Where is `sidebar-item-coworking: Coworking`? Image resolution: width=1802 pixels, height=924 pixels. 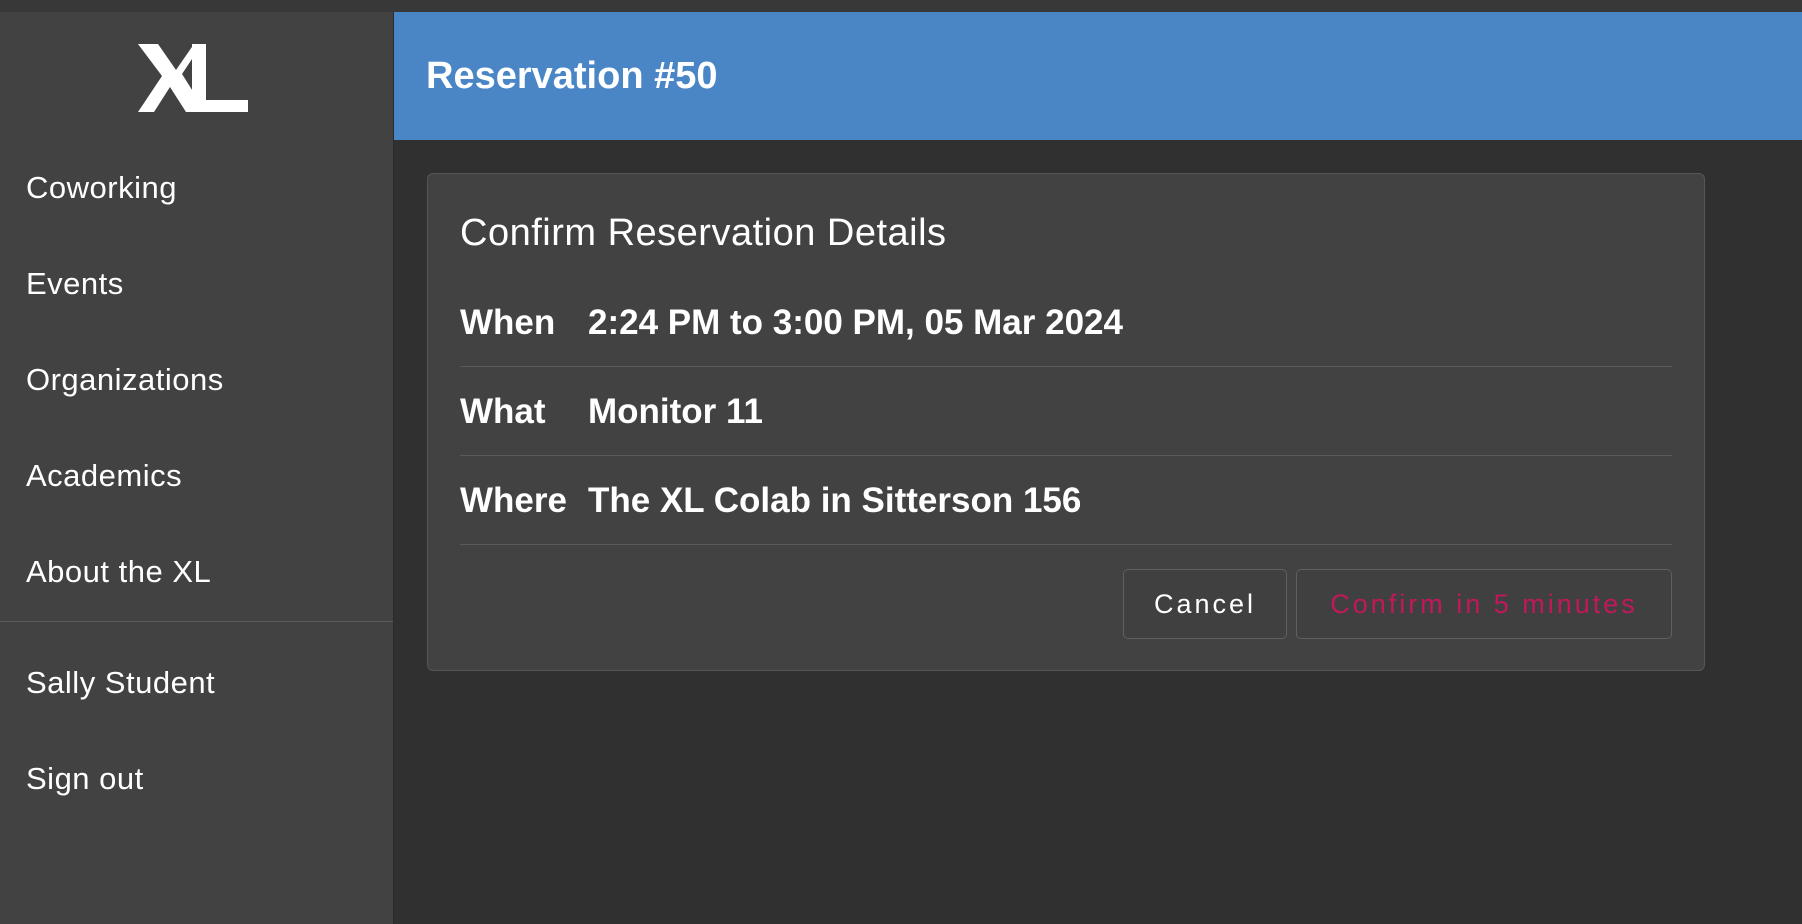 sidebar-item-coworking: Coworking is located at coordinates (196, 188).